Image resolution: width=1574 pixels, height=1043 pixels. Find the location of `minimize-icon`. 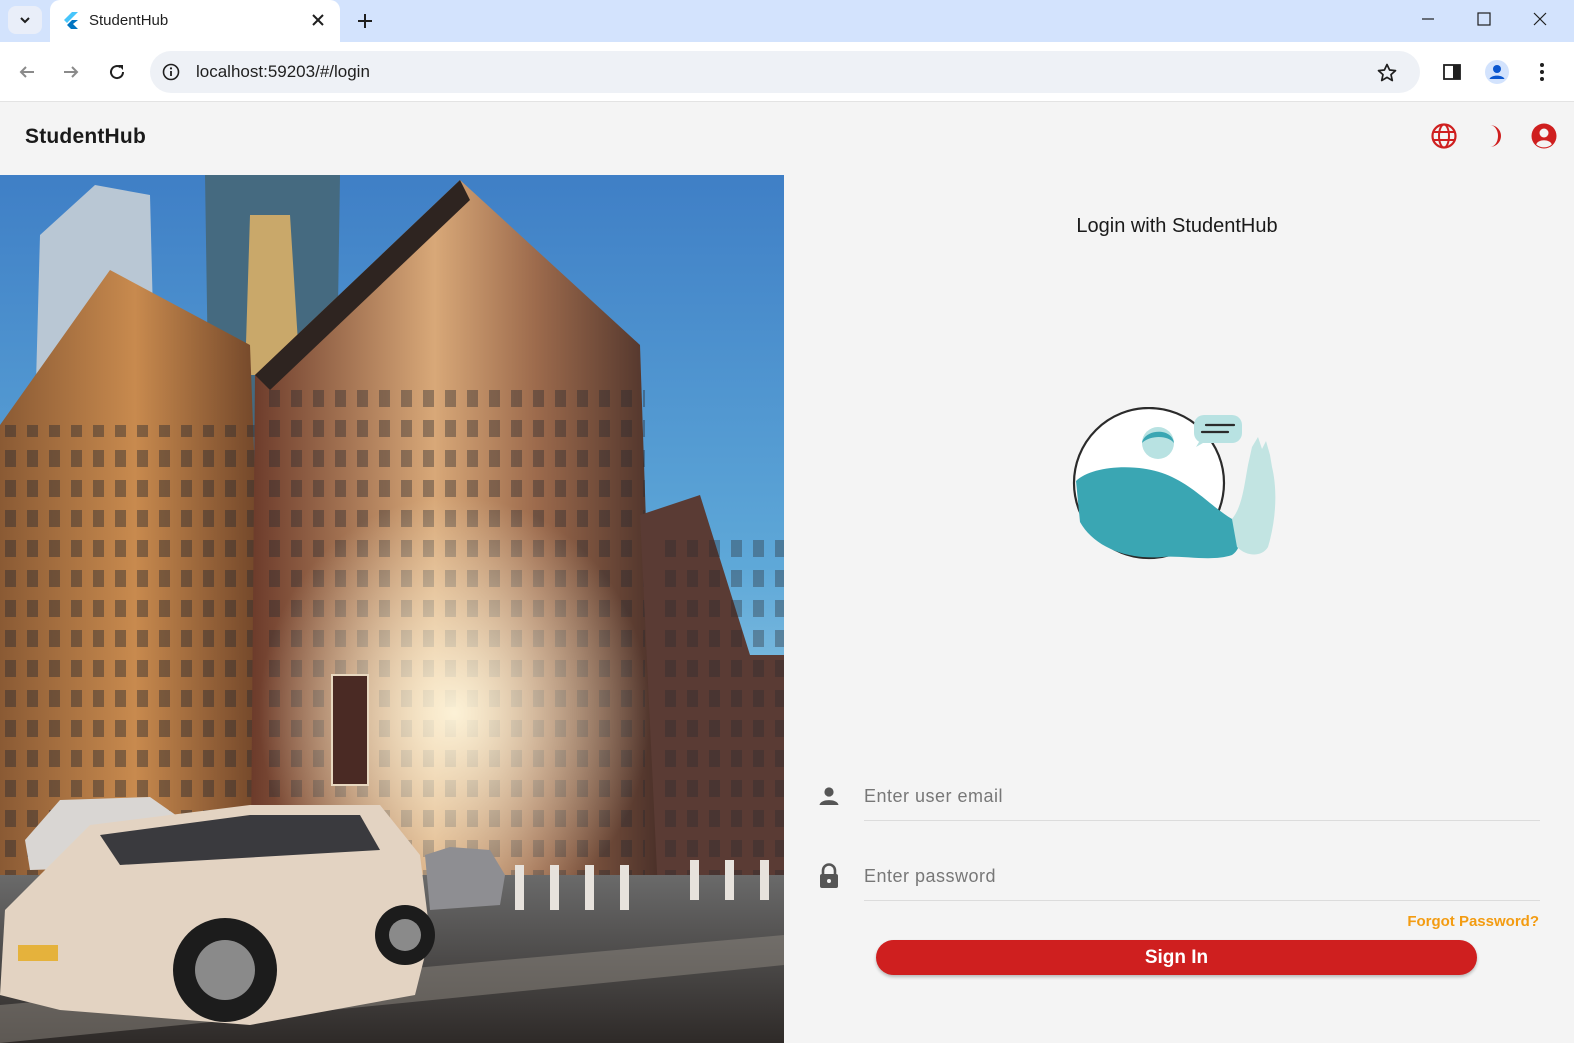

minimize-icon is located at coordinates (1428, 19).